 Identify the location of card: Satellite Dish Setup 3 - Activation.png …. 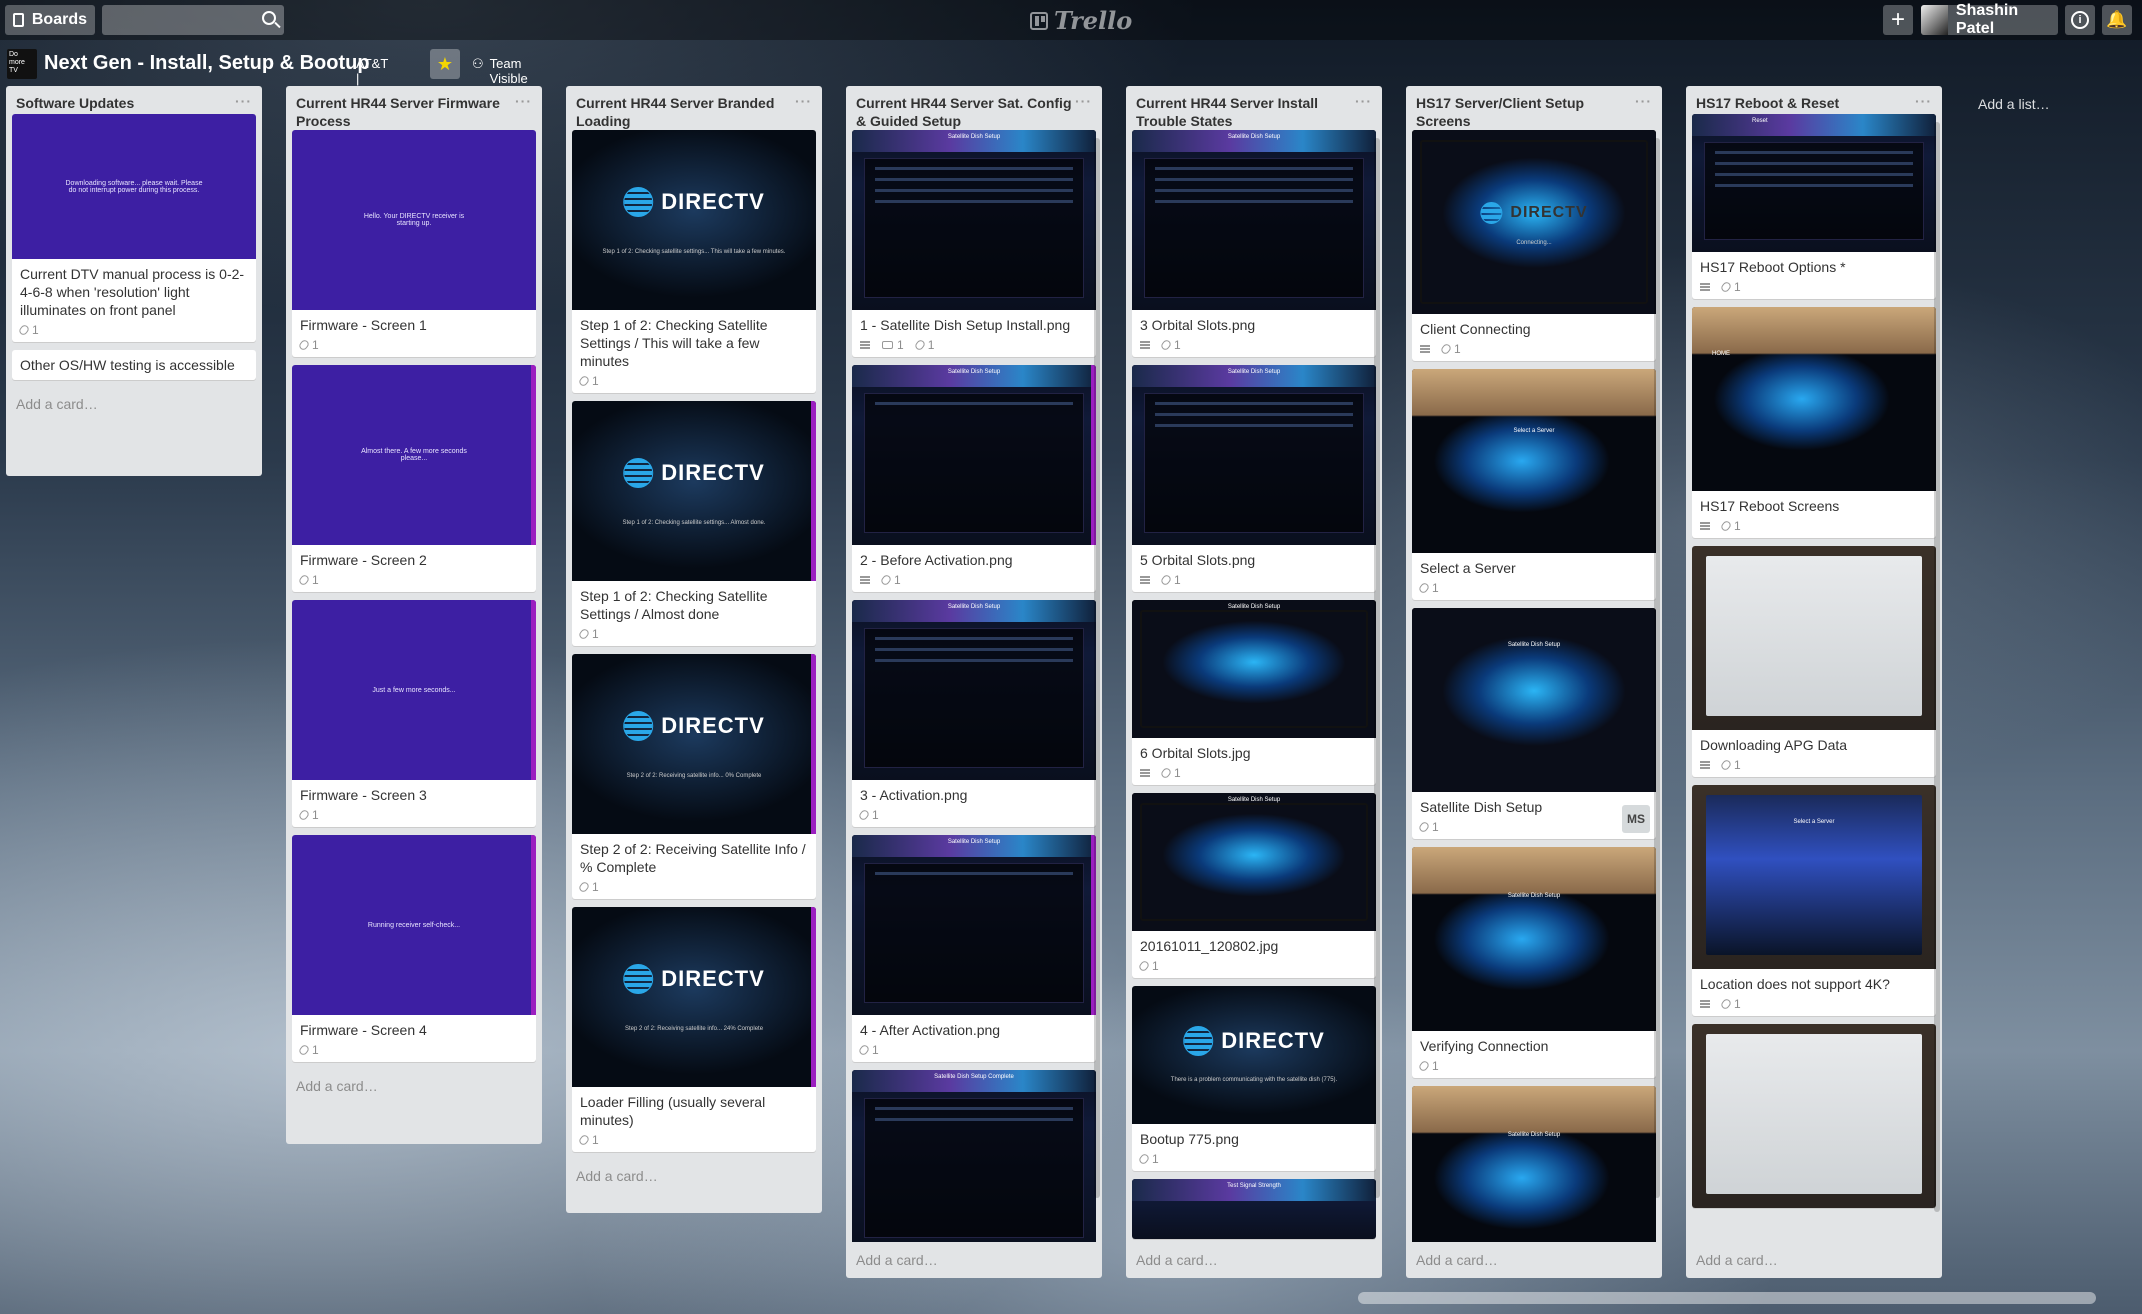
(974, 713).